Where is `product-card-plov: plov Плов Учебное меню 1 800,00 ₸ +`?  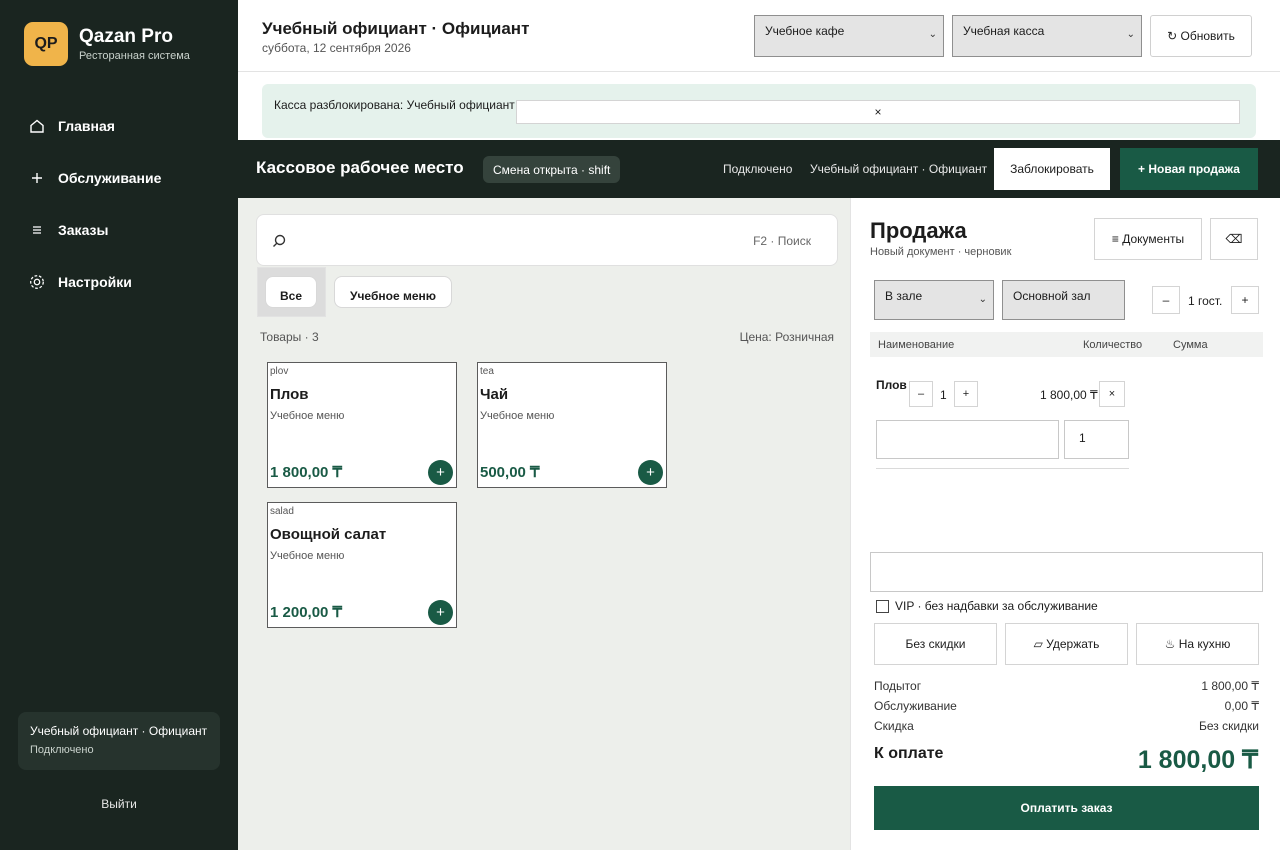 product-card-plov: plov Плов Учебное меню 1 800,00 ₸ + is located at coordinates (362, 425).